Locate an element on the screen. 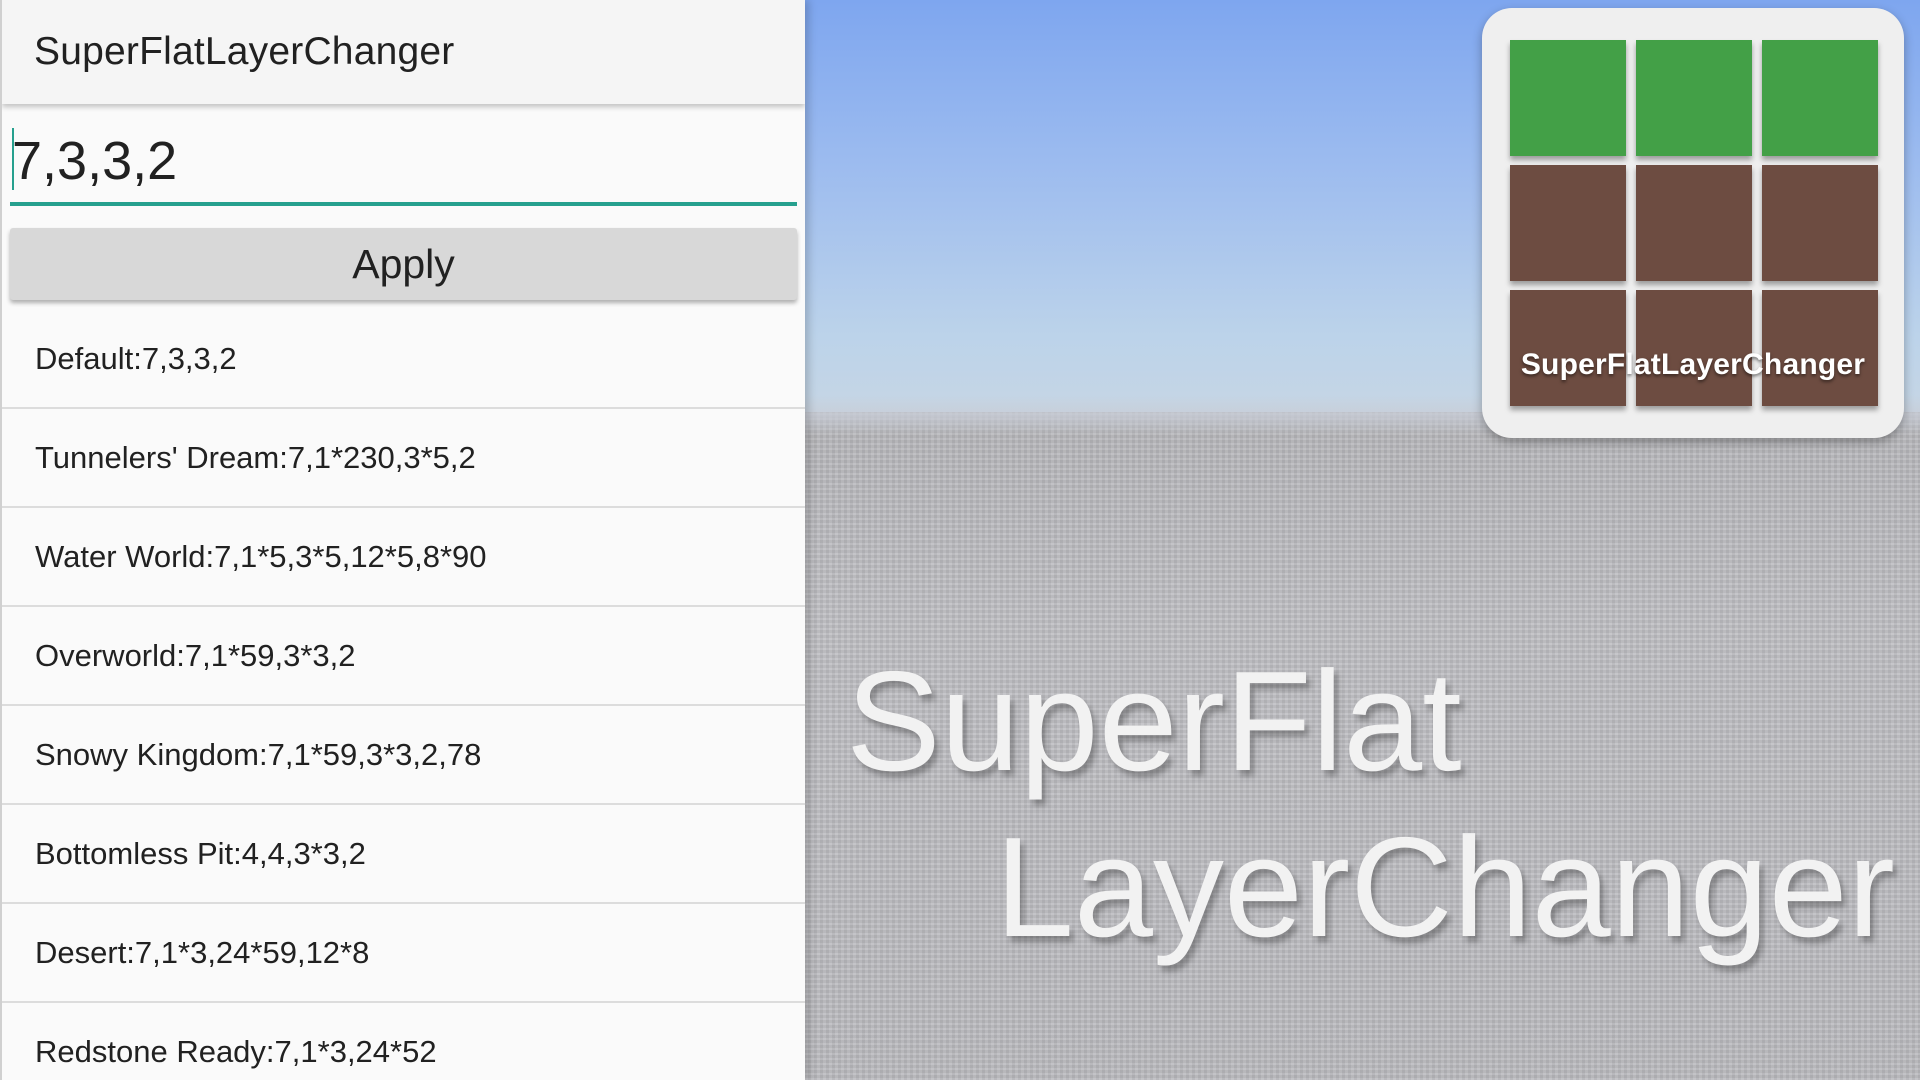 Image resolution: width=1920 pixels, height=1080 pixels. preset-item-default: Default:7,3,3,2 is located at coordinates (403, 359).